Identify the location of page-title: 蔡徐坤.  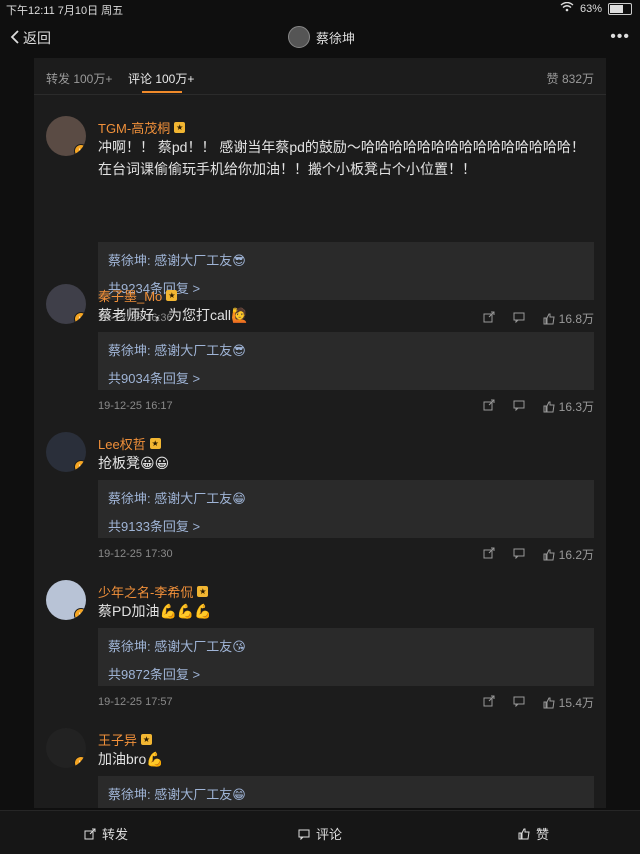
(321, 37).